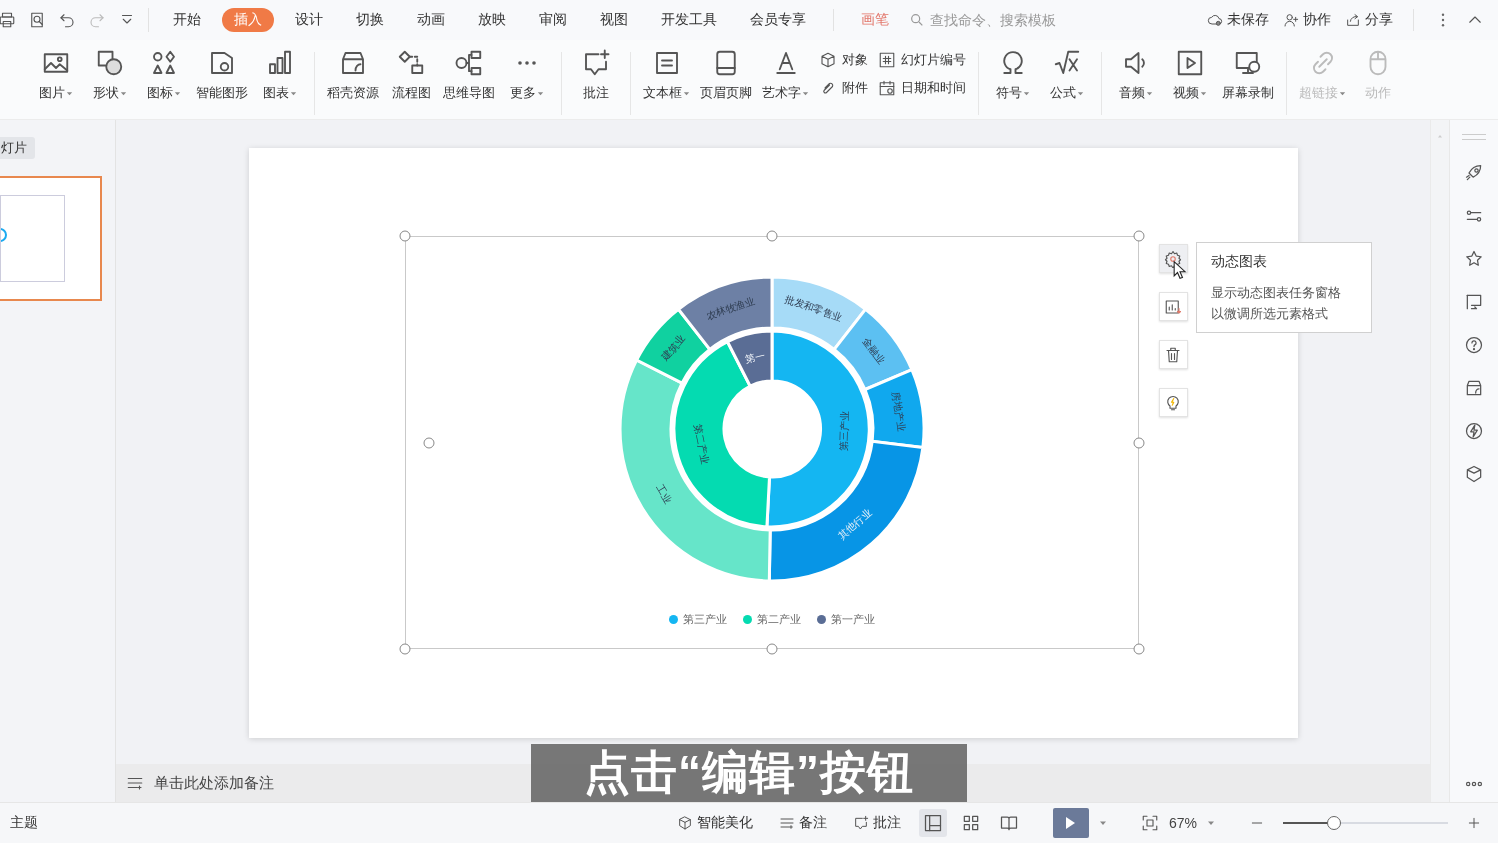 The height and width of the screenshot is (843, 1498). What do you see at coordinates (37, 20) in the screenshot?
I see `print-preview-icon` at bounding box center [37, 20].